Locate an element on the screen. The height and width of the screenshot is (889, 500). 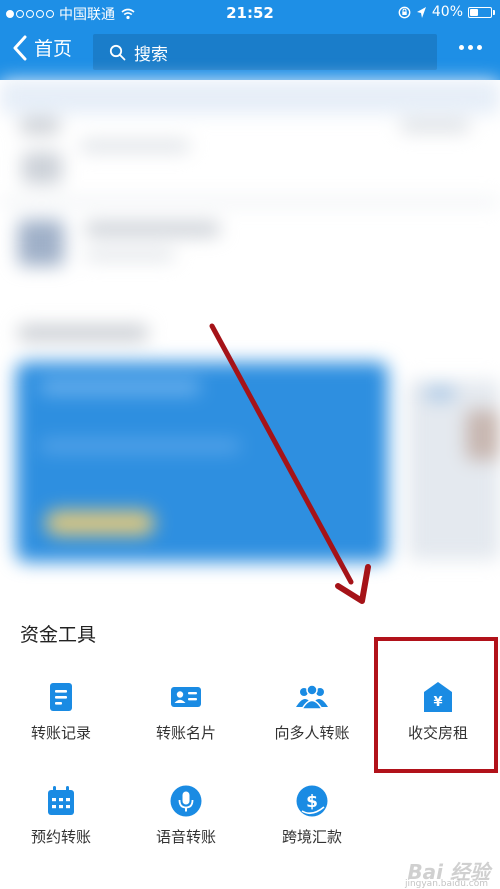
location-arrow-icon is located at coordinates (421, 12).